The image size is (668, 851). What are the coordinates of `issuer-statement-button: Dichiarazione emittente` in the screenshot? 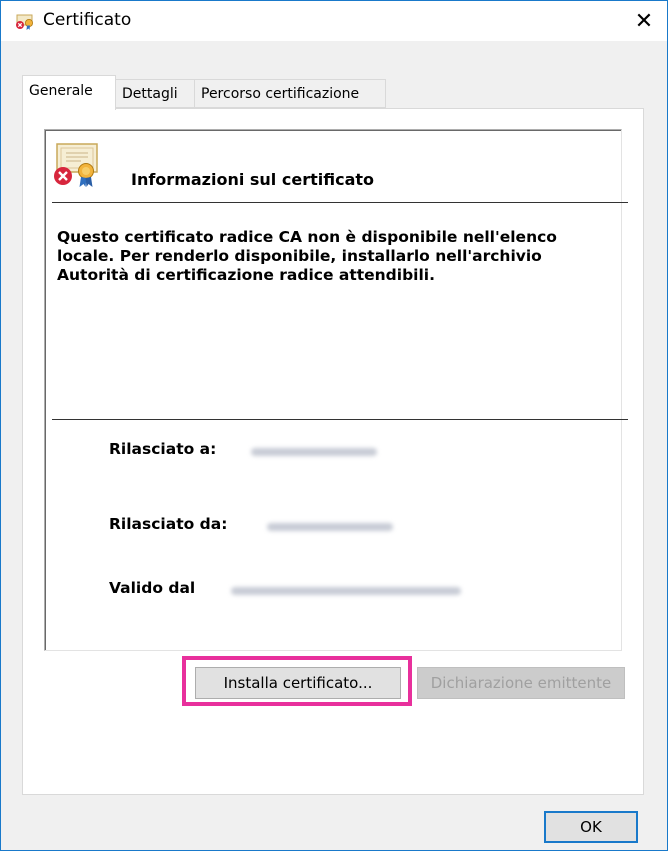 It's located at (521, 683).